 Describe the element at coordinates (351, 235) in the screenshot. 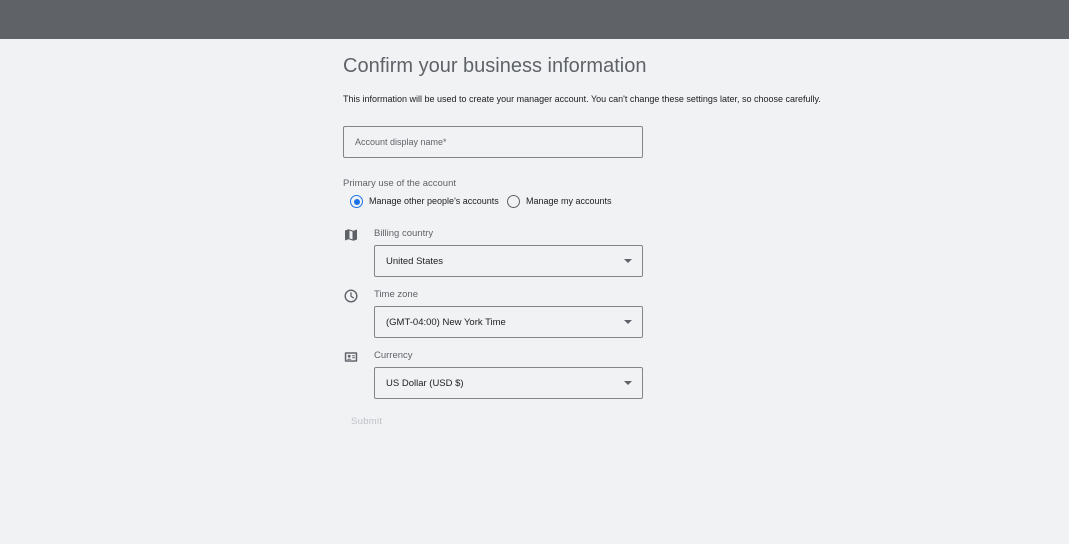

I see `map-icon` at that location.